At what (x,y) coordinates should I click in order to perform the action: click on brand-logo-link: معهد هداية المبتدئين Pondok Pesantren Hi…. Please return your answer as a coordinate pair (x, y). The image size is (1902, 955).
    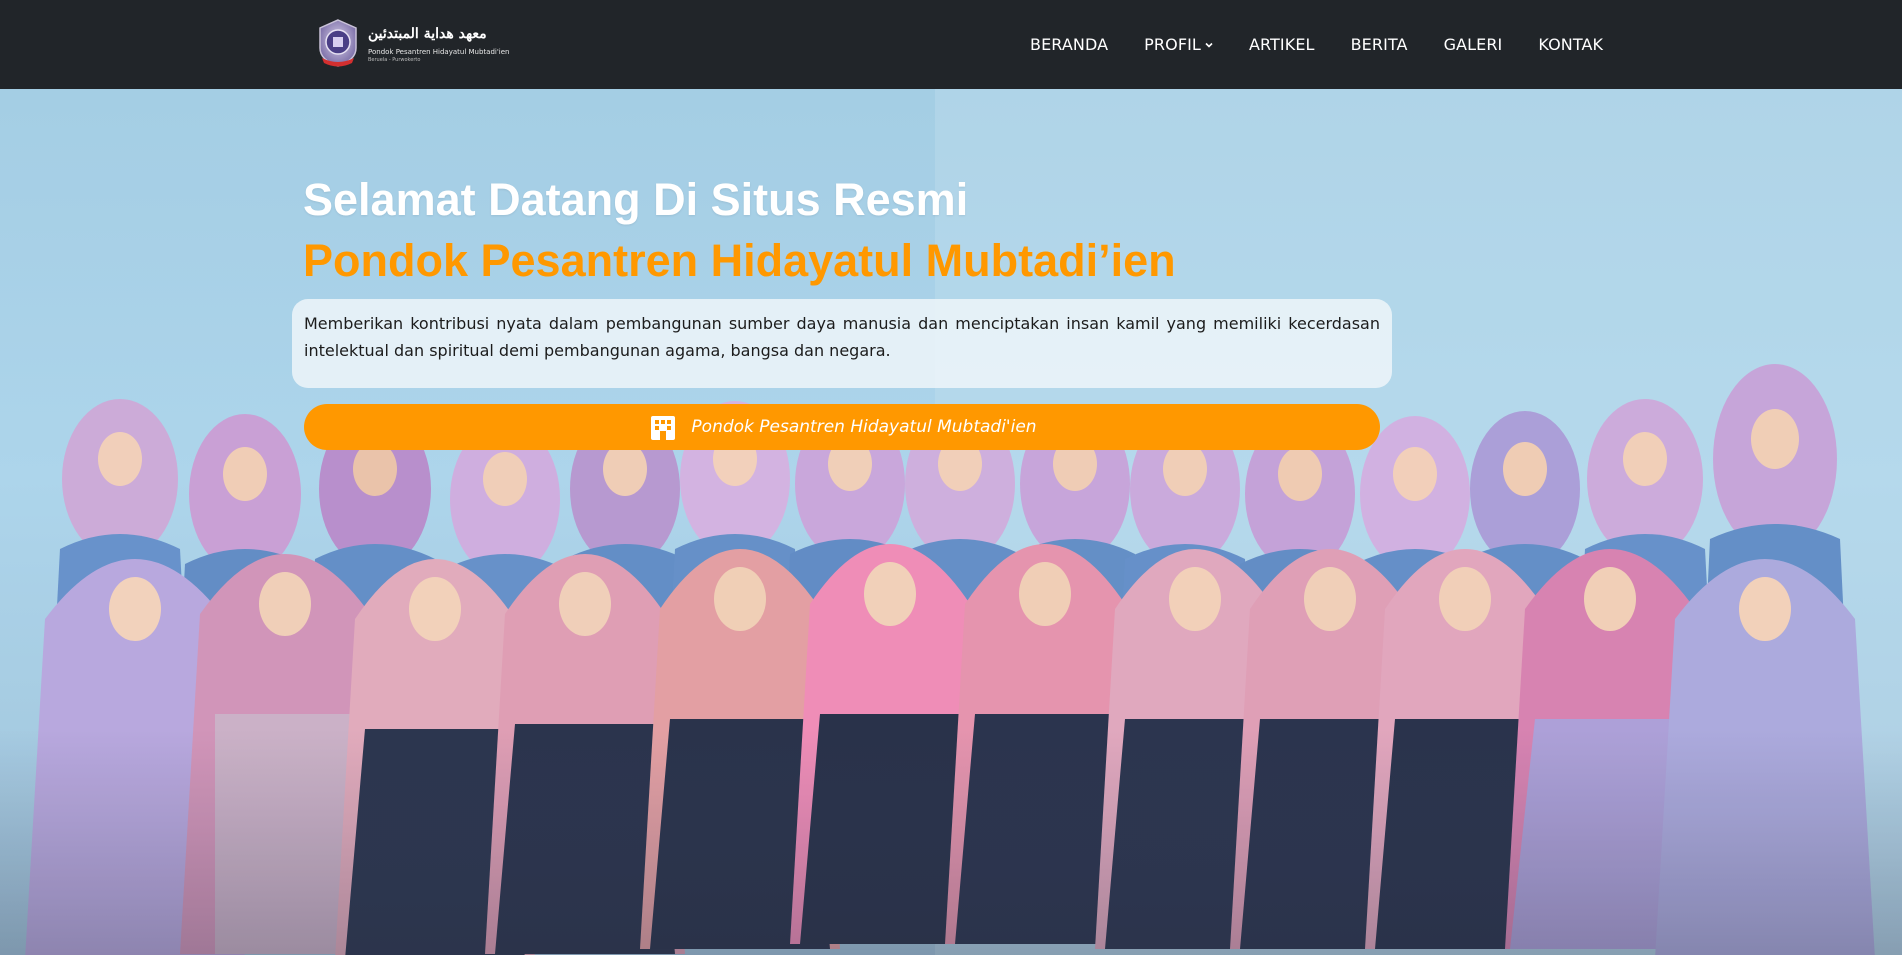
    Looking at the image, I should click on (412, 43).